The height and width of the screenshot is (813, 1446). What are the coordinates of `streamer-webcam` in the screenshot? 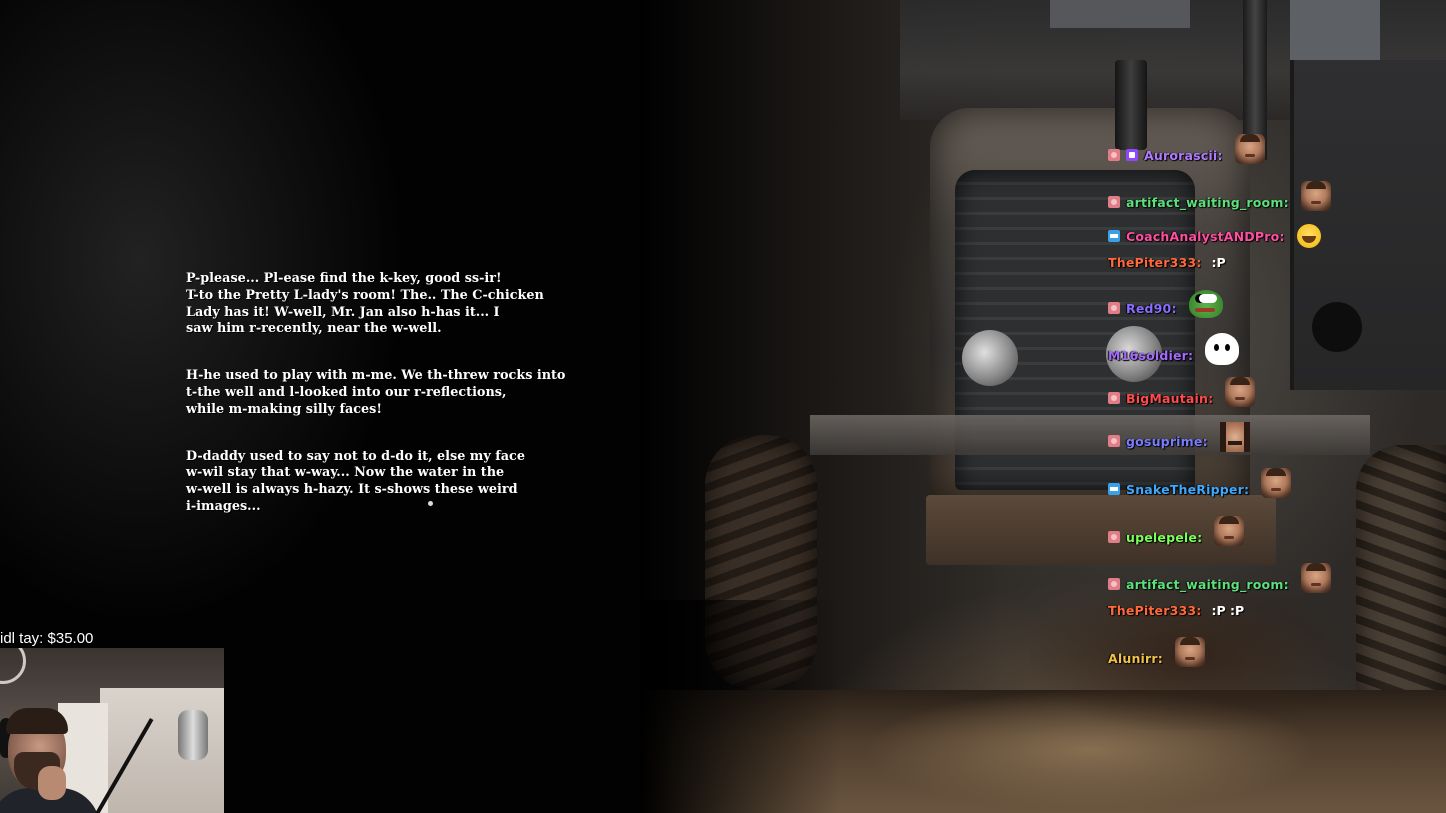 It's located at (112, 730).